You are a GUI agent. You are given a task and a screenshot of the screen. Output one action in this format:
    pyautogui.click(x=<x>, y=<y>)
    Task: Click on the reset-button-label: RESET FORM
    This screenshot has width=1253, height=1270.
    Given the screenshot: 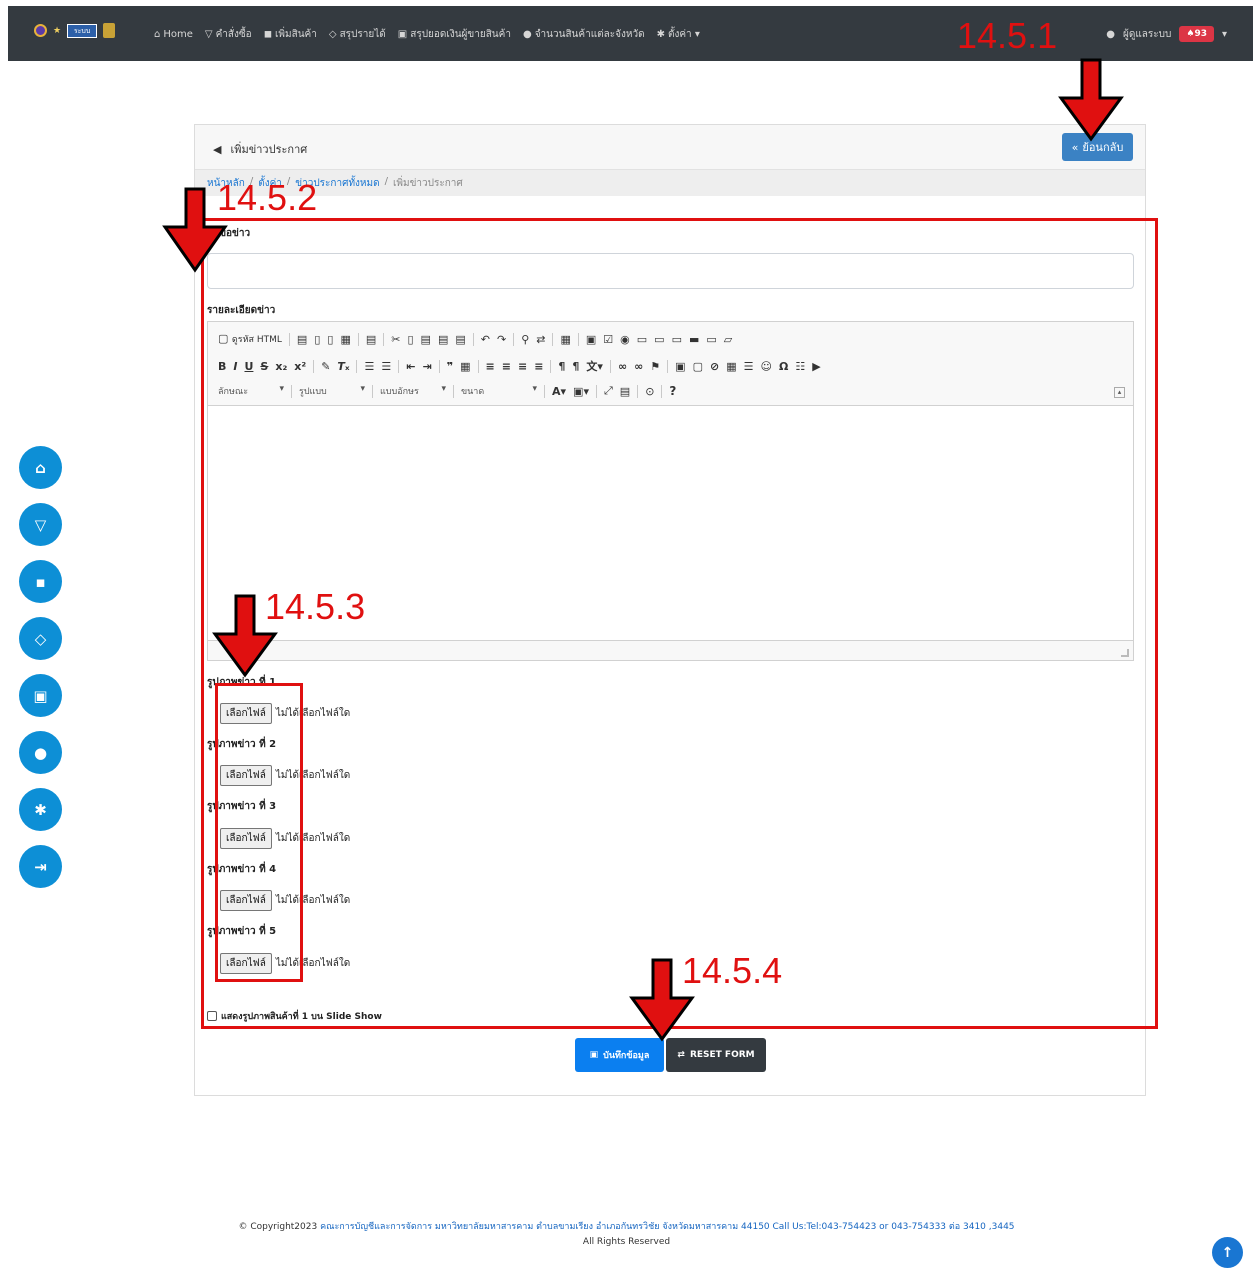 What is the action you would take?
    pyautogui.click(x=722, y=1055)
    